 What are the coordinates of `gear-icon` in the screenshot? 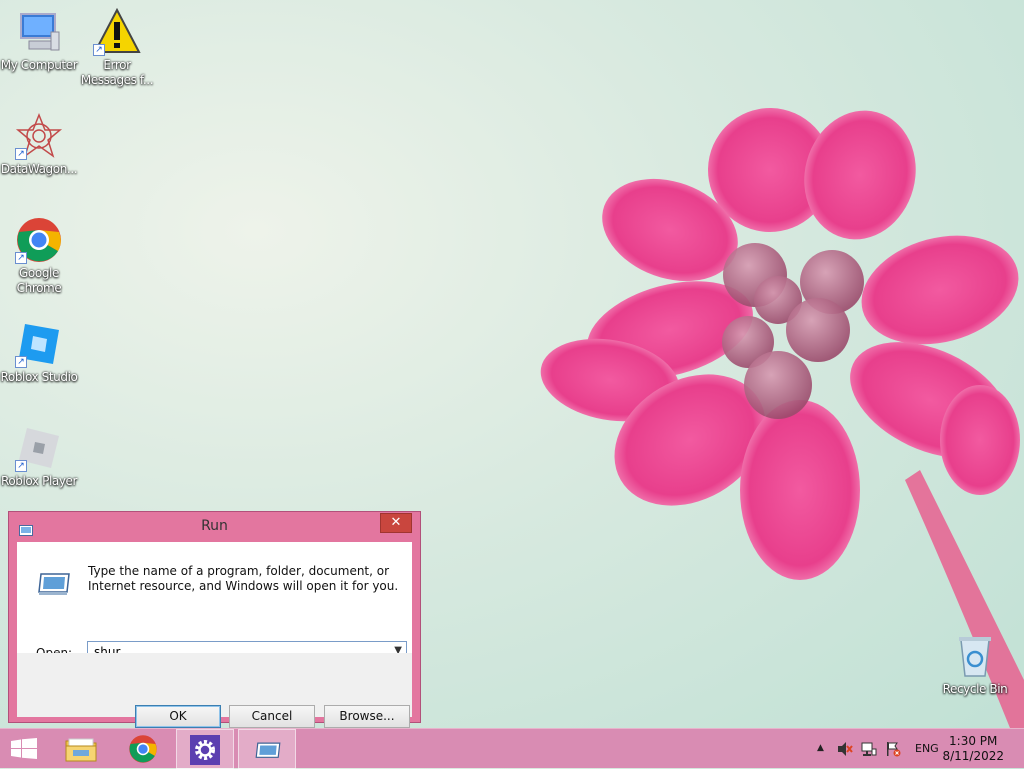 It's located at (205, 750).